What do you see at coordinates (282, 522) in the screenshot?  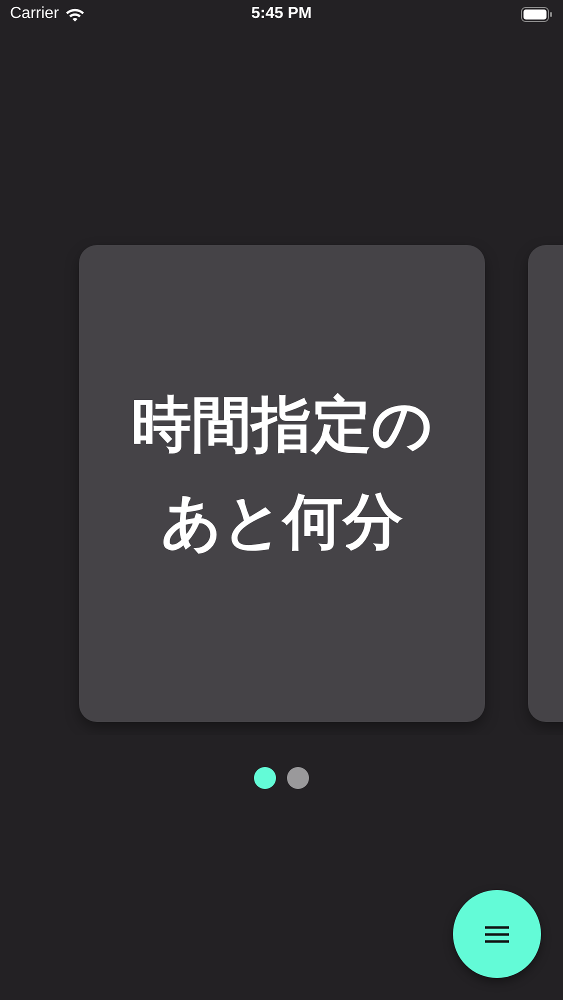 I see `card-title: あと何分` at bounding box center [282, 522].